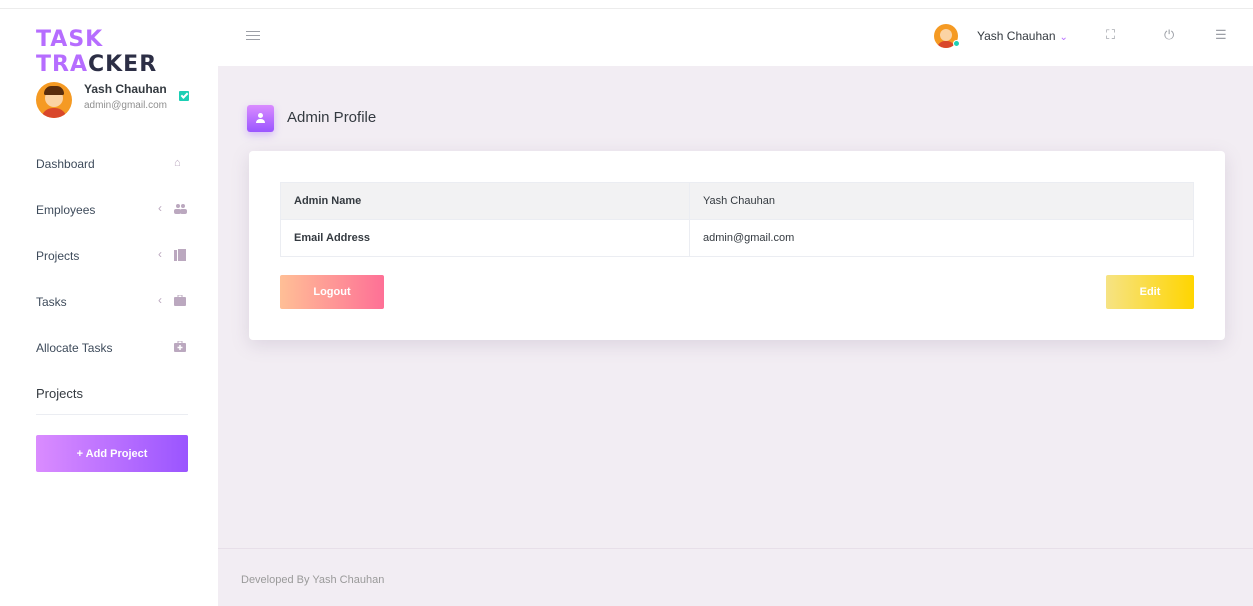 This screenshot has width=1253, height=606. I want to click on top-border, so click(626, 4).